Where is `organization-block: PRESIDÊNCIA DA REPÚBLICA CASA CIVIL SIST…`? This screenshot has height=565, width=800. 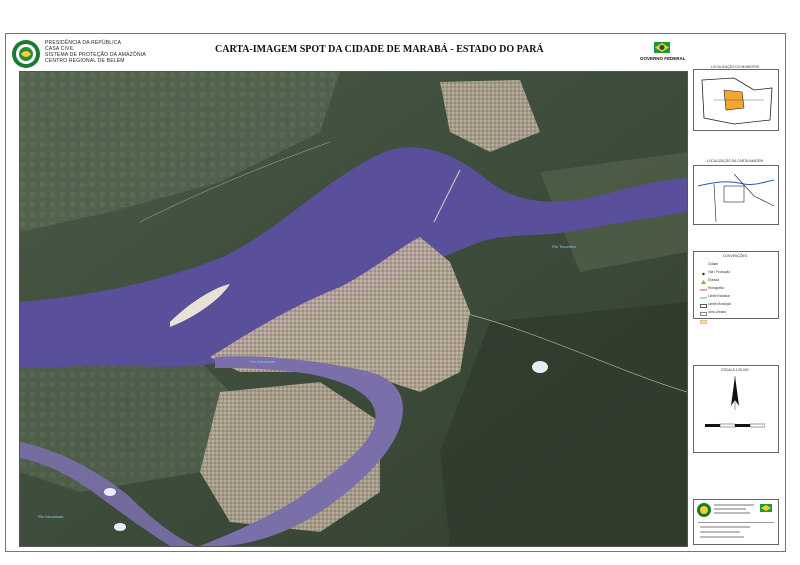 organization-block: PRESIDÊNCIA DA REPÚBLICA CASA CIVIL SIST… is located at coordinates (95, 52).